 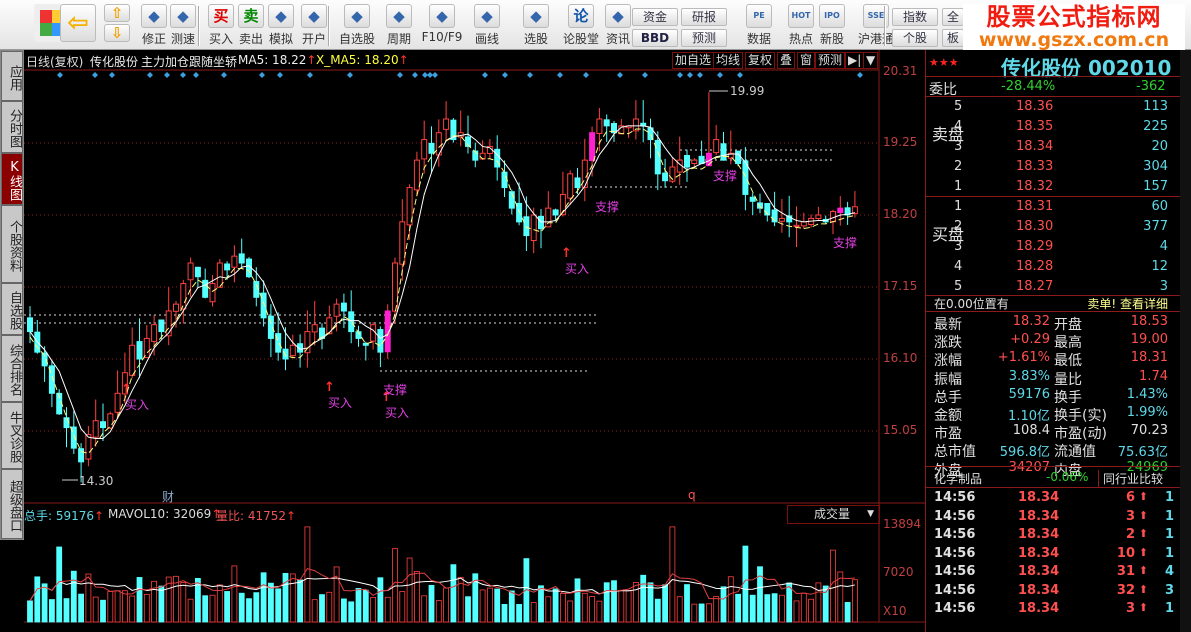 I want to click on bid-price: 18.27, so click(x=1035, y=286).